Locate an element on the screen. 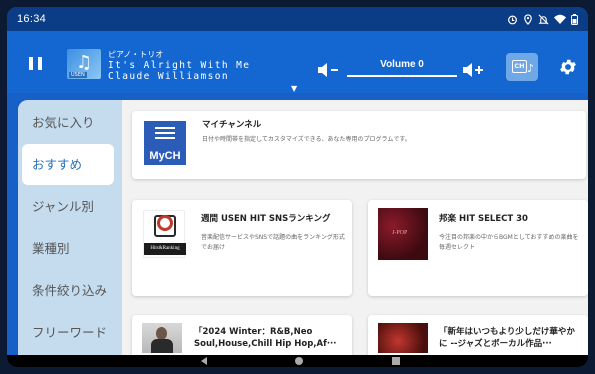 The height and width of the screenshot is (374, 595). volume-label: Volume 0 is located at coordinates (402, 64).